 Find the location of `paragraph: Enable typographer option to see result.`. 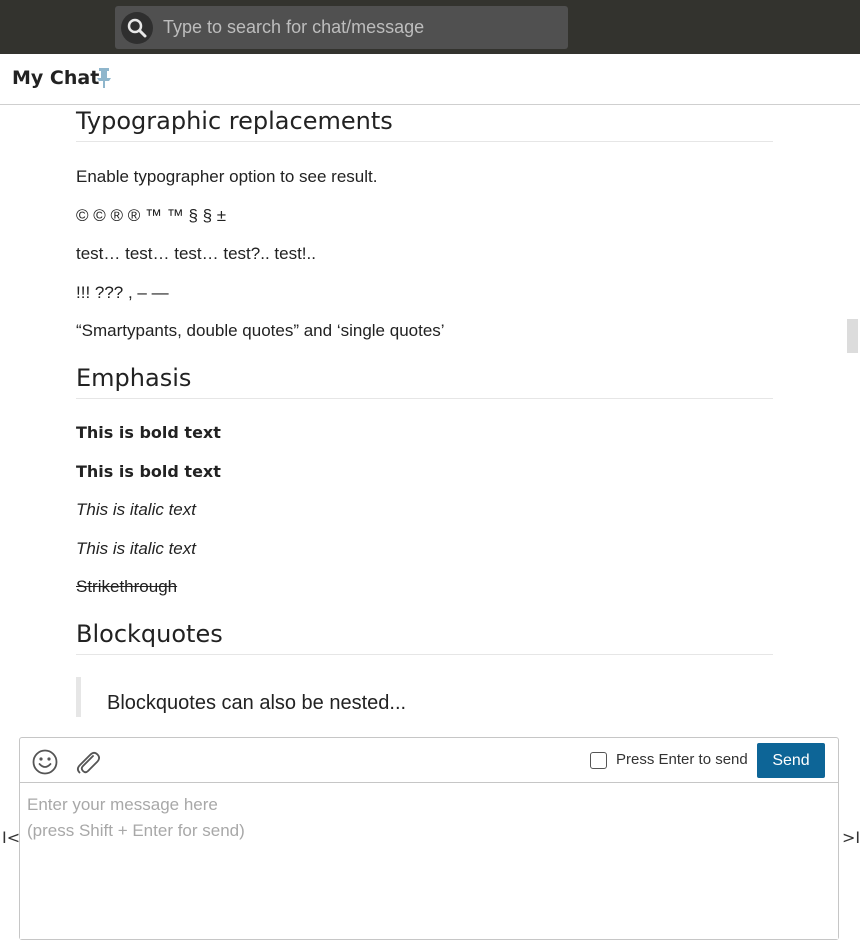

paragraph: Enable typographer option to see result. is located at coordinates (227, 176).